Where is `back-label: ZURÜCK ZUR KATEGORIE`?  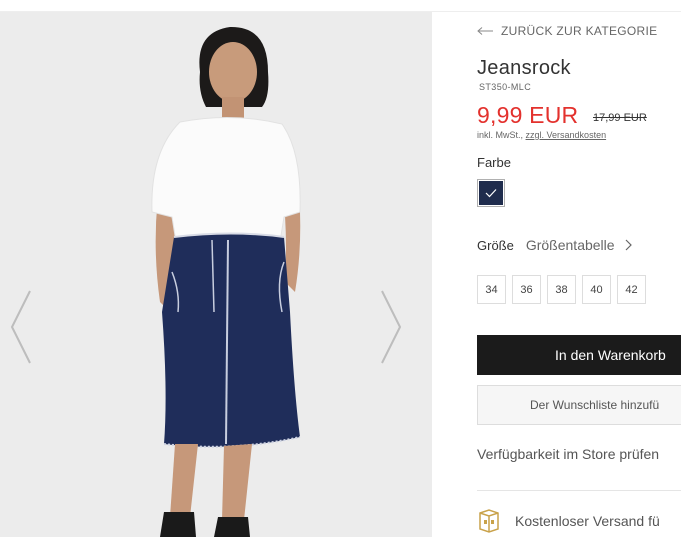
back-label: ZURÜCK ZUR KATEGORIE is located at coordinates (579, 31).